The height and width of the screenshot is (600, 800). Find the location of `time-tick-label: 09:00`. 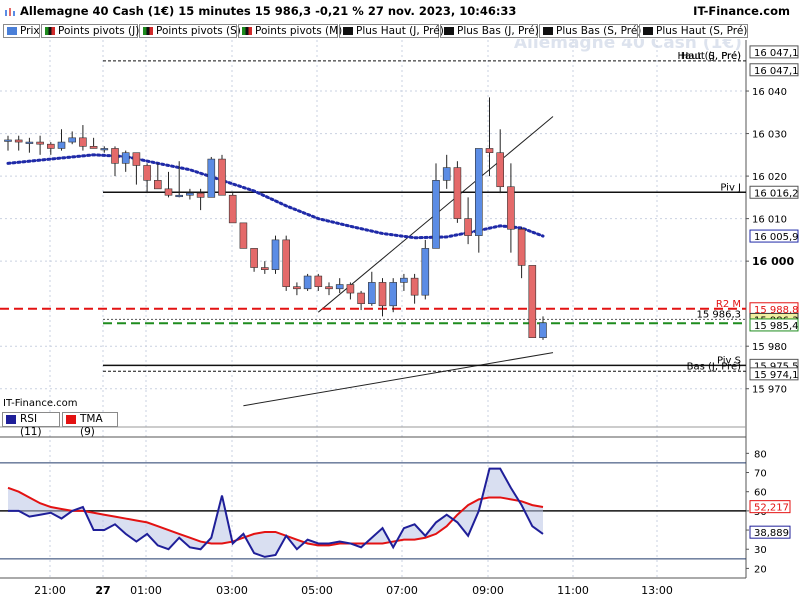

time-tick-label: 09:00 is located at coordinates (488, 590).